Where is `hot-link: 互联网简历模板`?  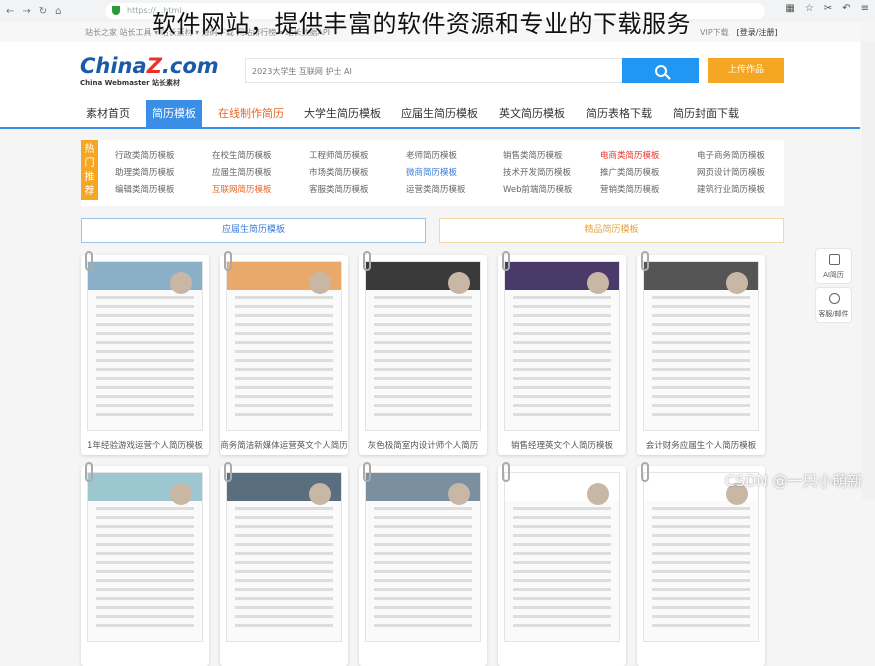
hot-link: 互联网简历模板 is located at coordinates (260, 189).